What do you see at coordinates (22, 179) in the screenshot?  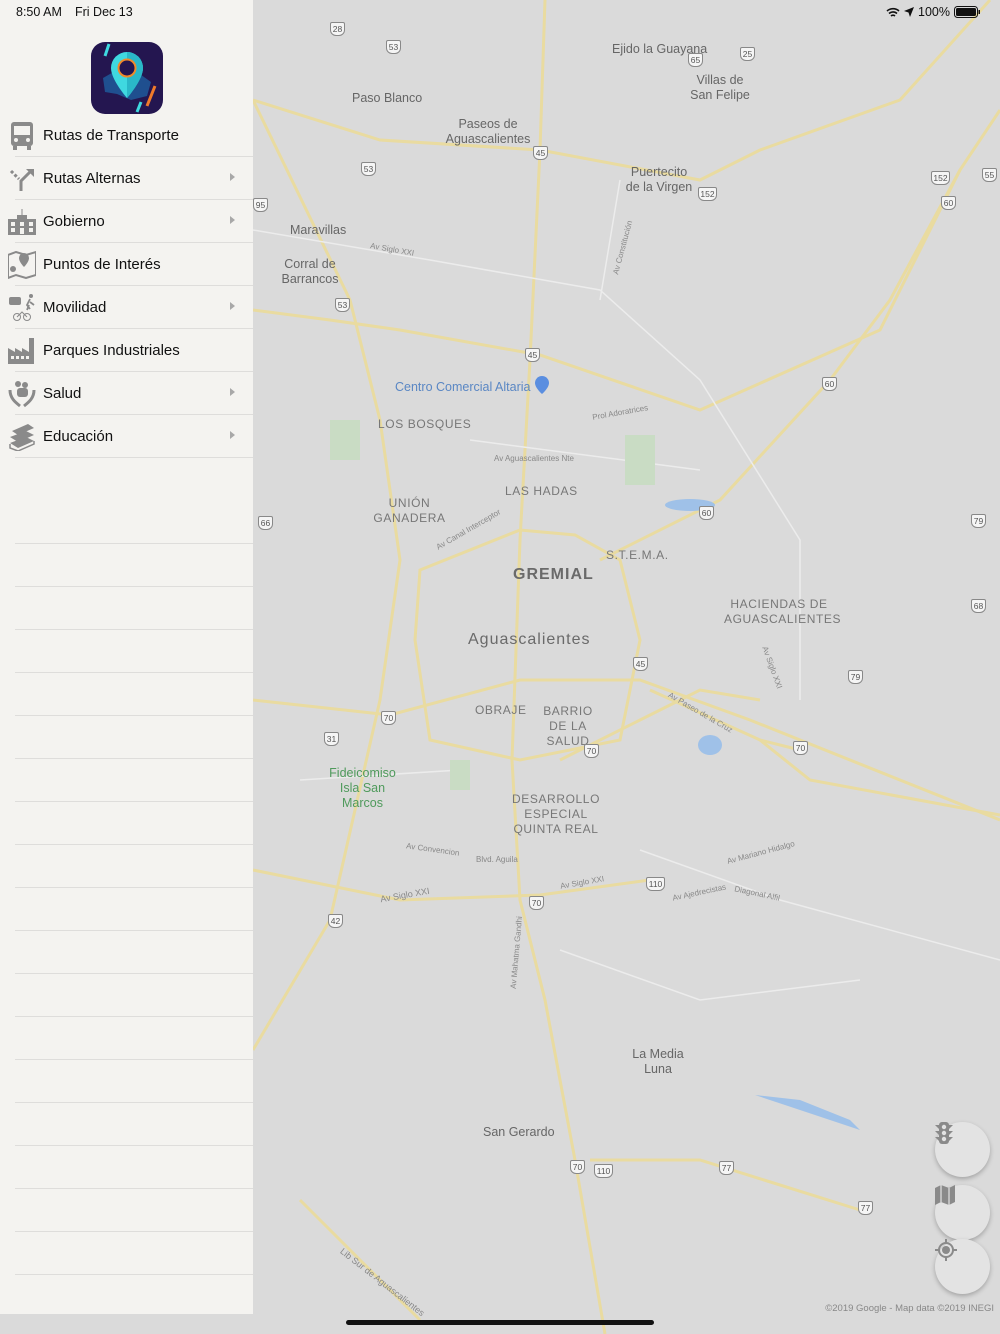 I see `alternate-route-icon` at bounding box center [22, 179].